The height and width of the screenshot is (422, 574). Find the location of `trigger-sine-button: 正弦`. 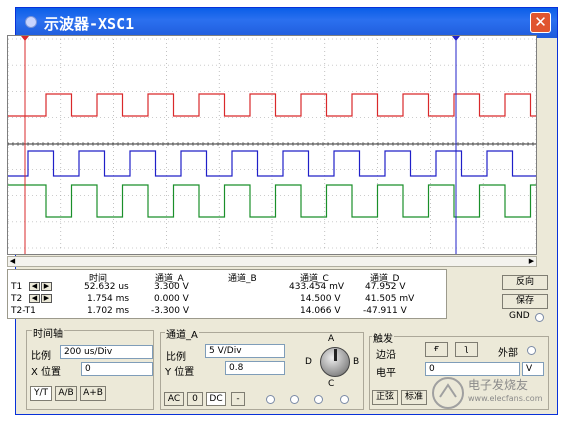

trigger-sine-button: 正弦 is located at coordinates (385, 397).